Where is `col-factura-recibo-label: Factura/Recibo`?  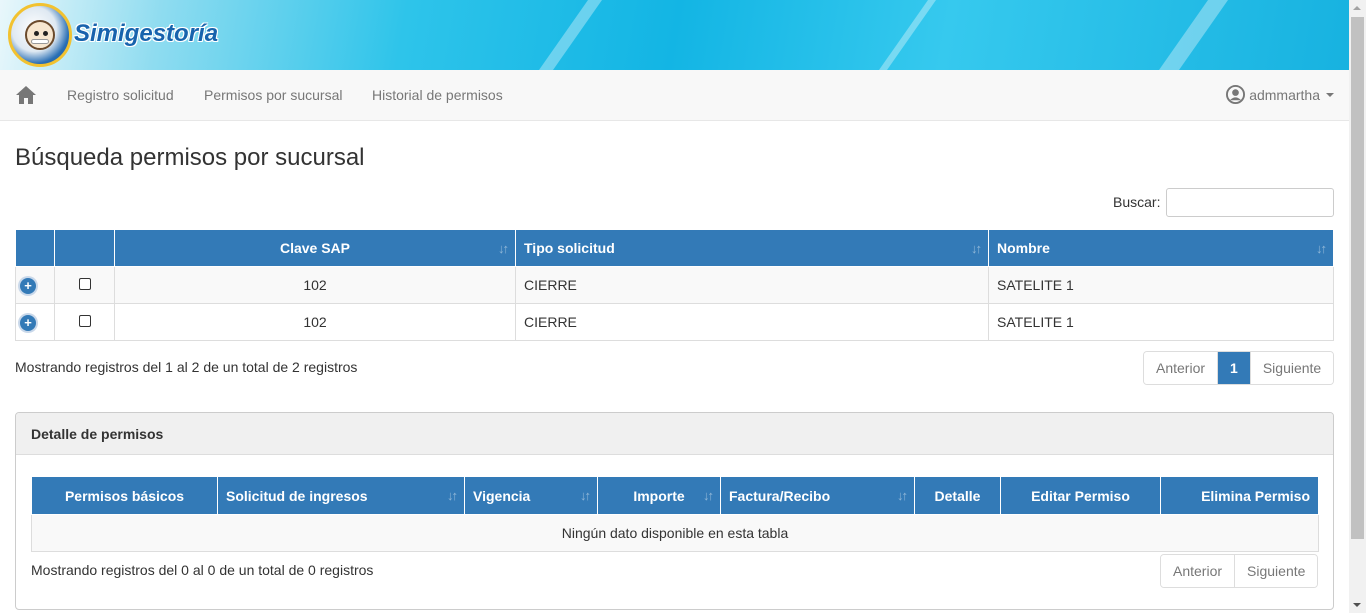
col-factura-recibo-label: Factura/Recibo is located at coordinates (780, 495).